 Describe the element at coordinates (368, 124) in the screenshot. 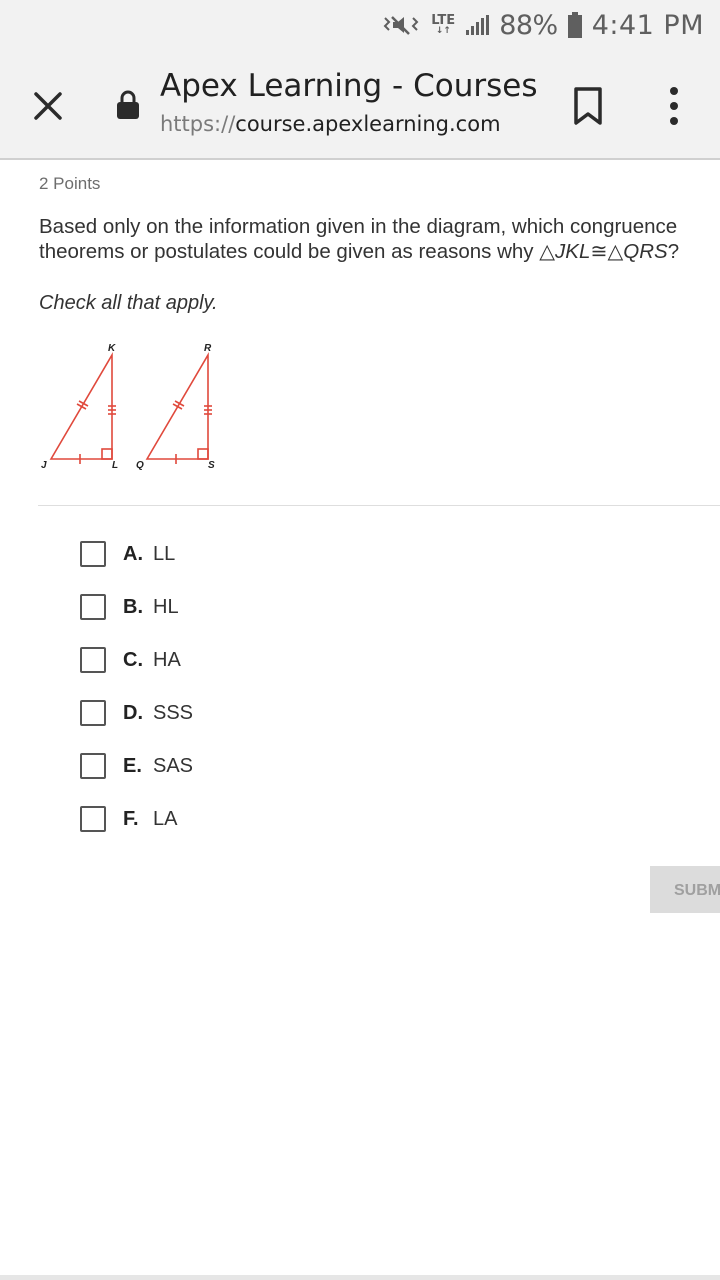

I see `url-host: course.apexlearning.com` at that location.